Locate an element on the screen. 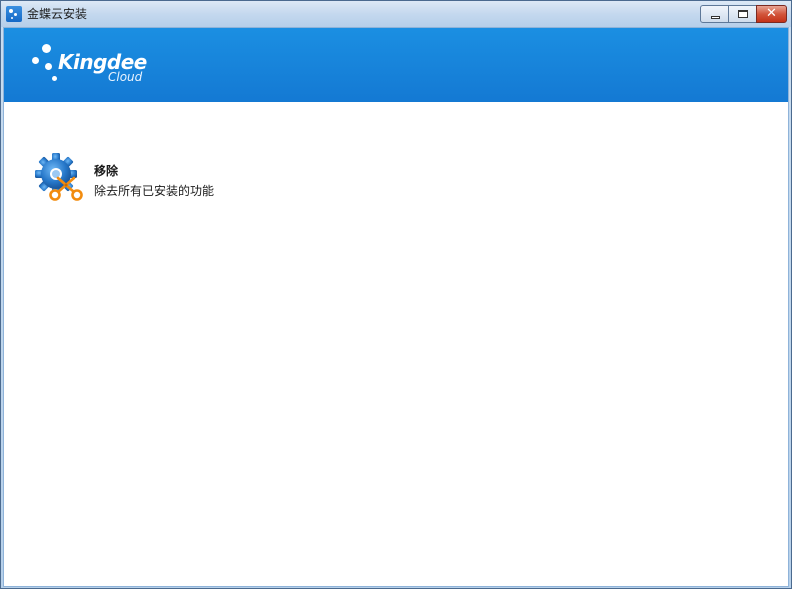 Image resolution: width=792 pixels, height=589 pixels. header-banner: Kingdee Cloud is located at coordinates (396, 65).